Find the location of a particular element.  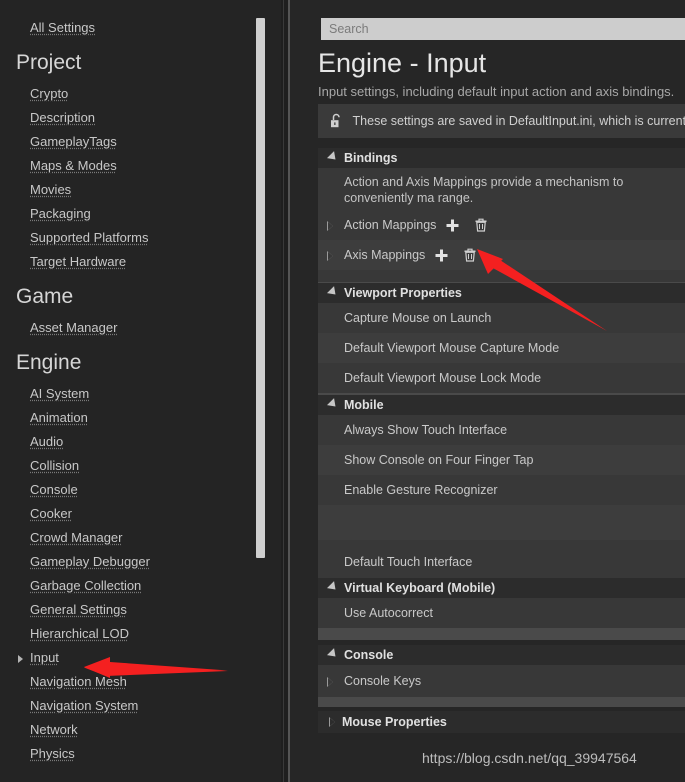

property-label-default-viewport-mouse-lock-mode: Default Viewport Mouse Lock Mode is located at coordinates (443, 378).